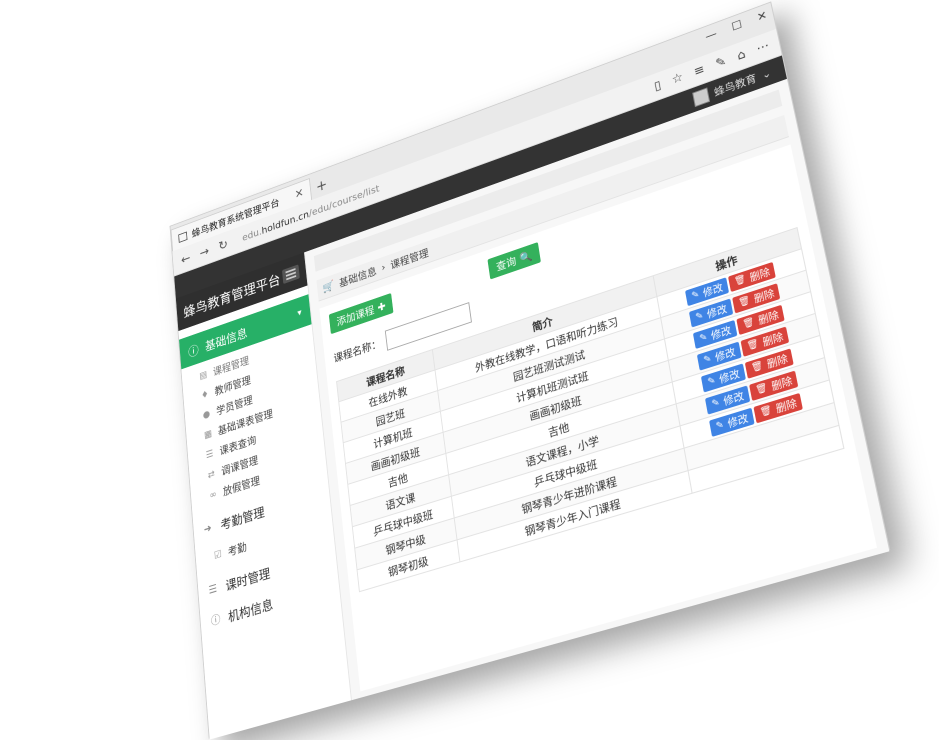  I want to click on search-icon: 🔍, so click(526, 257).